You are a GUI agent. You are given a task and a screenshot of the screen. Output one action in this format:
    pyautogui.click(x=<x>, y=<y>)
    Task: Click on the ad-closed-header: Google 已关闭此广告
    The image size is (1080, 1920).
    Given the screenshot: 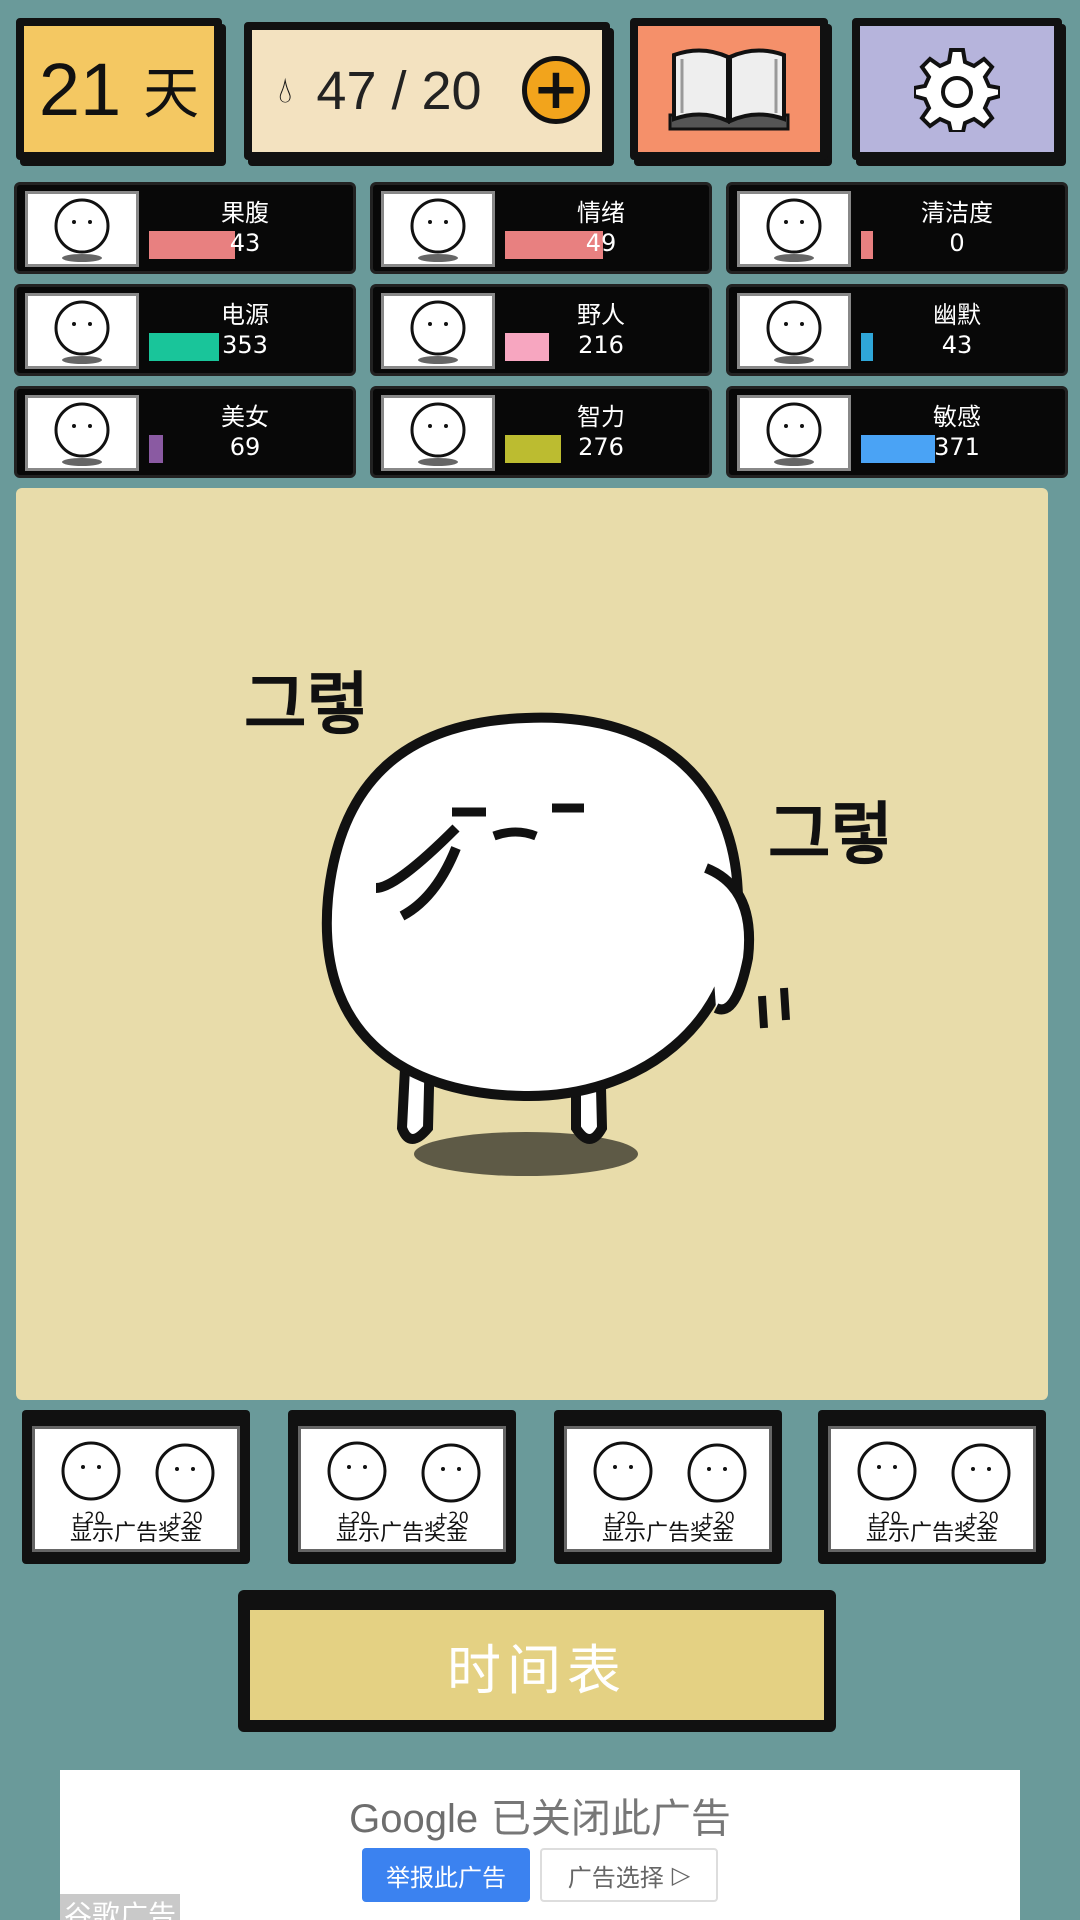 What is the action you would take?
    pyautogui.click(x=540, y=1815)
    